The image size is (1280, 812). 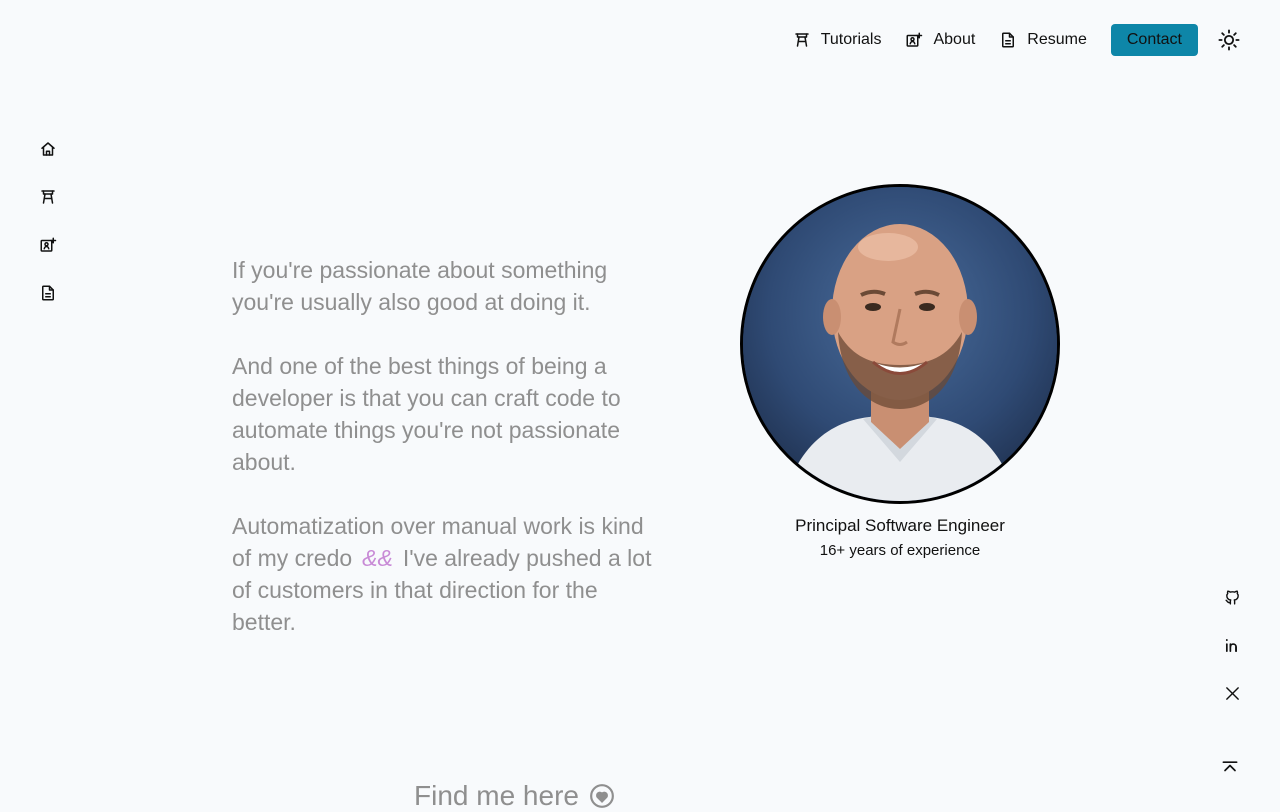 I want to click on contact-button: Contact, so click(x=1154, y=40).